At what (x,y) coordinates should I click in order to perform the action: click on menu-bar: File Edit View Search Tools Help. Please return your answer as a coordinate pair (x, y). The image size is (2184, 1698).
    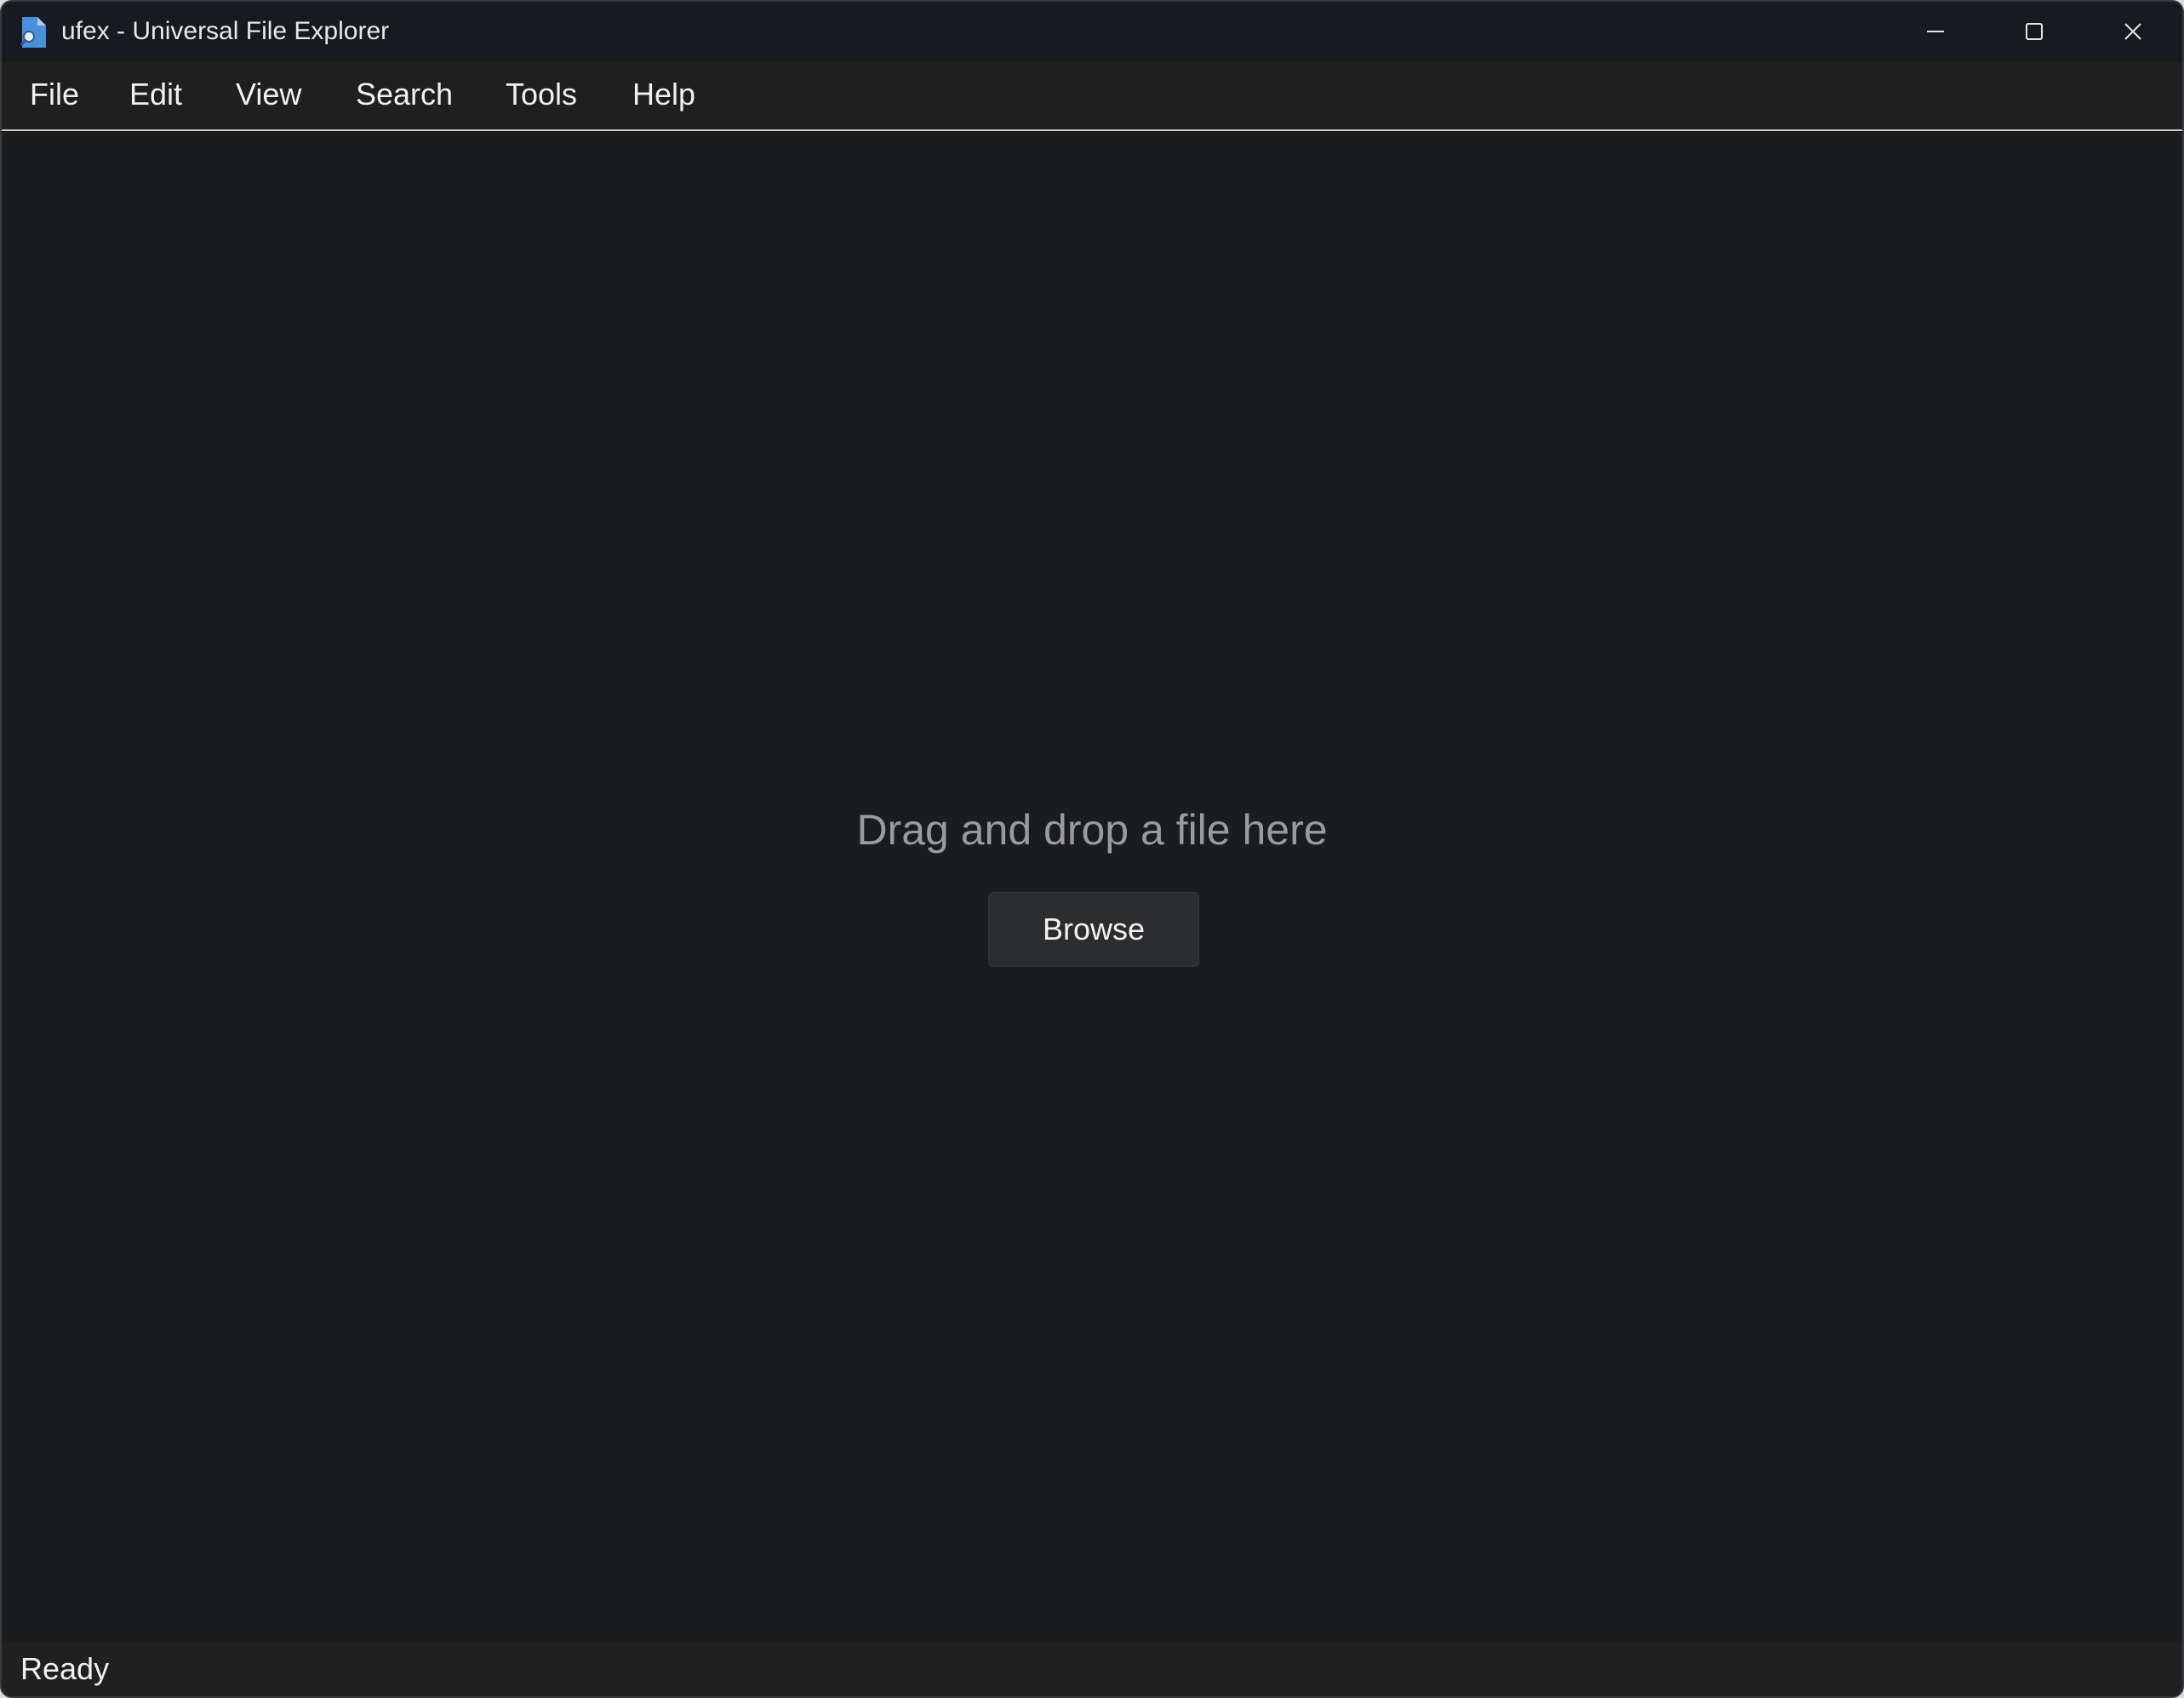
    Looking at the image, I should click on (1092, 96).